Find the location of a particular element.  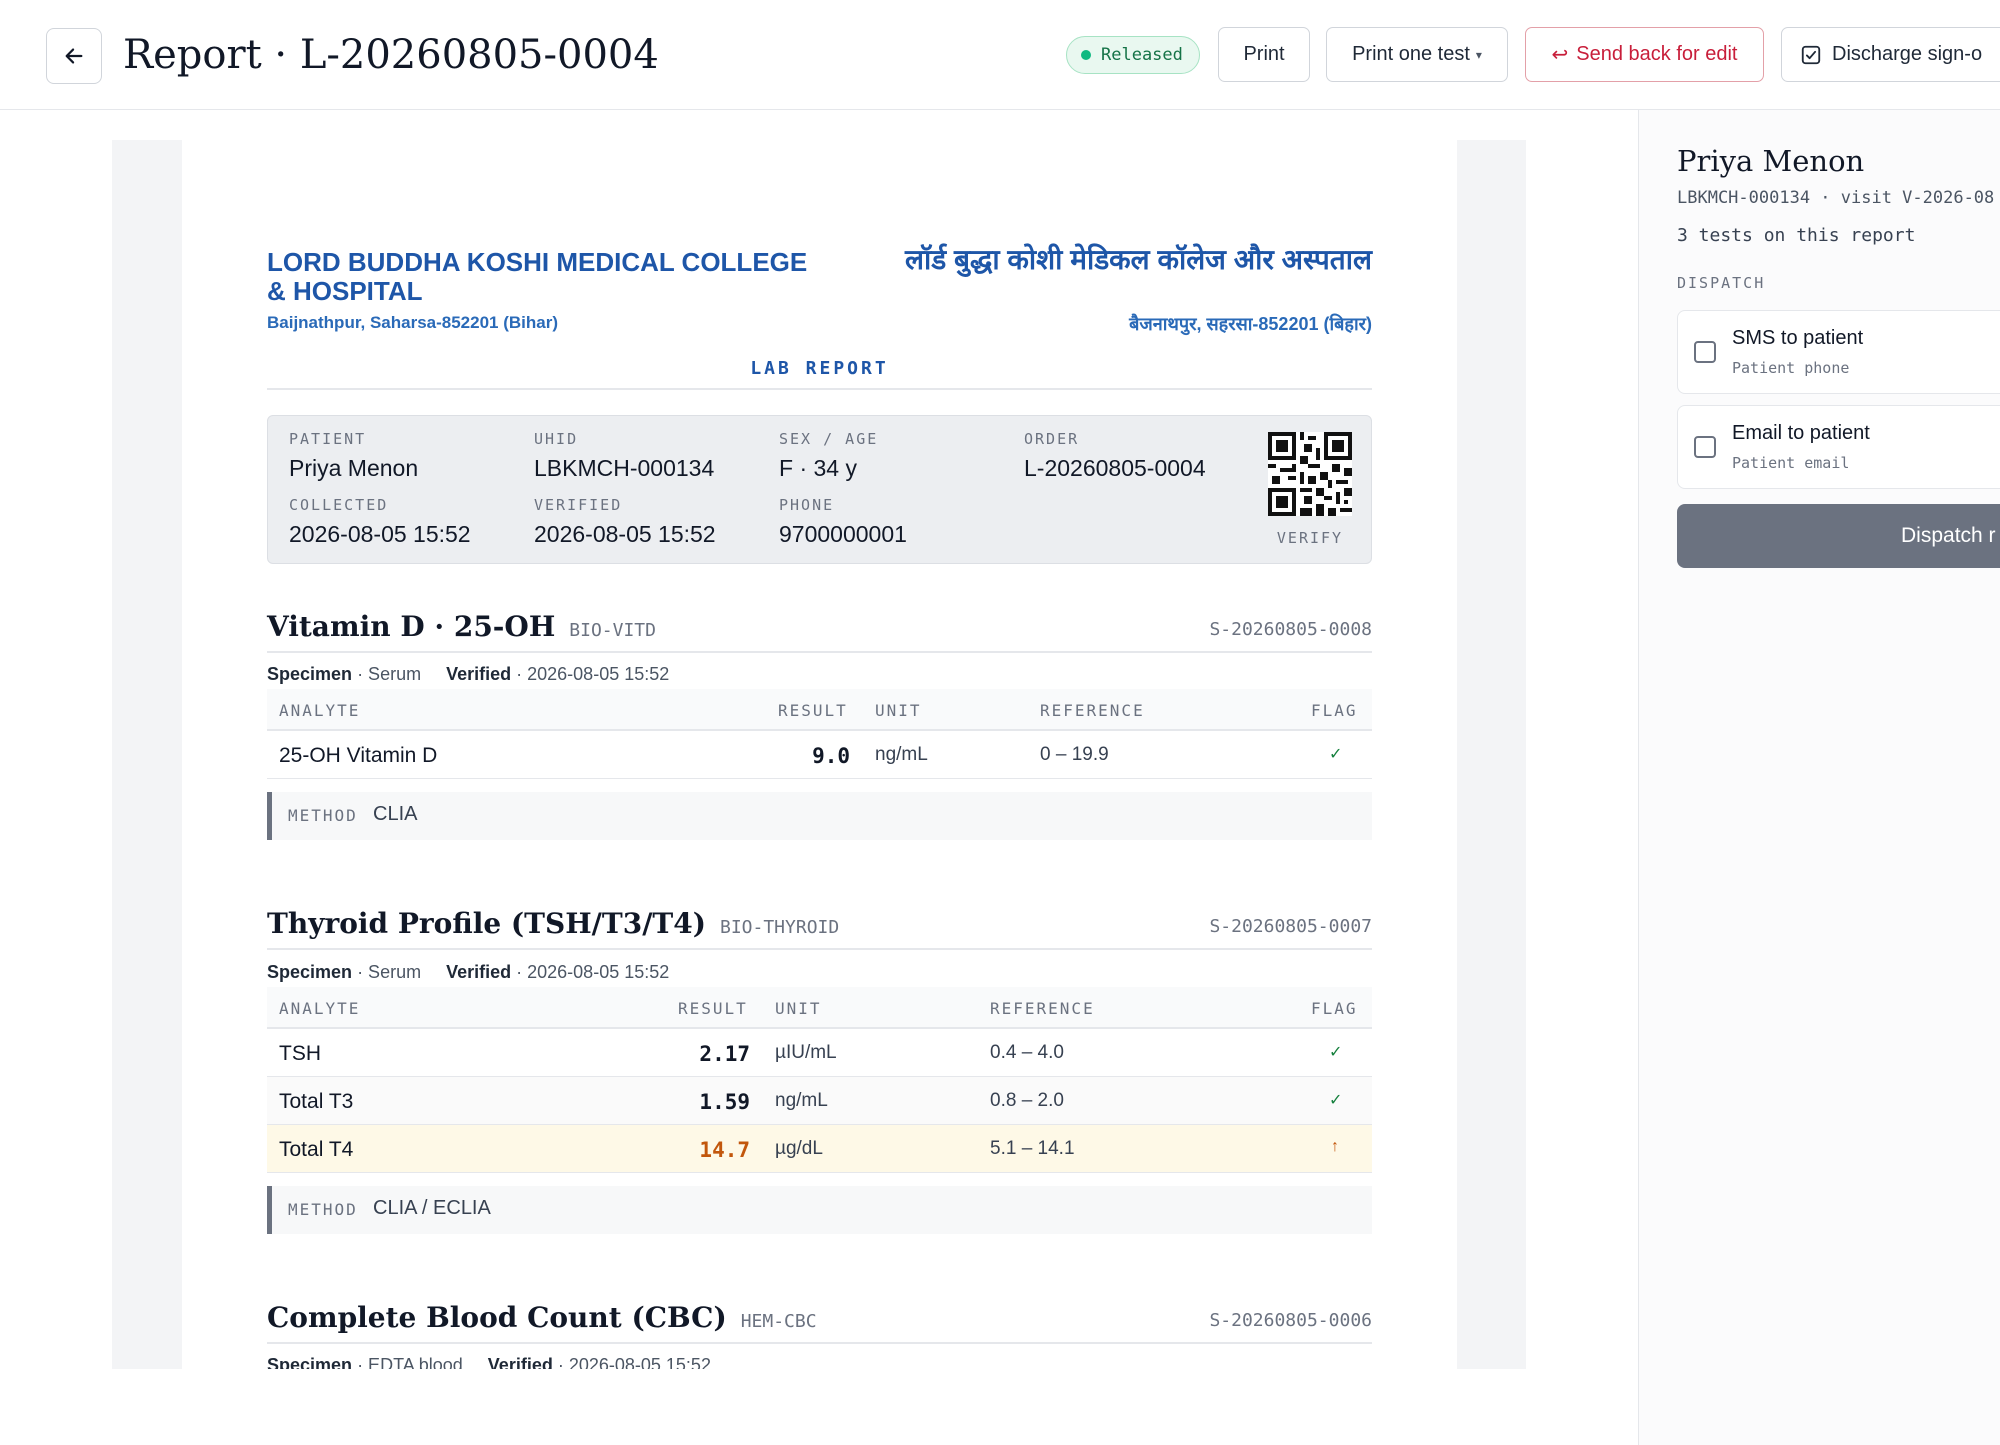

hospital-address-en: Baijnathpur, Saharsa-852201 (Bihar) is located at coordinates (413, 322).